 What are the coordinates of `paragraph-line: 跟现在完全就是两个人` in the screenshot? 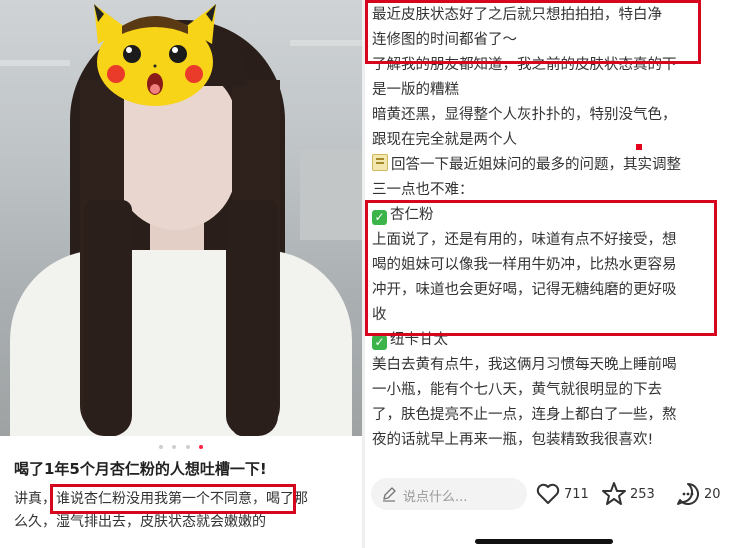 It's located at (444, 140).